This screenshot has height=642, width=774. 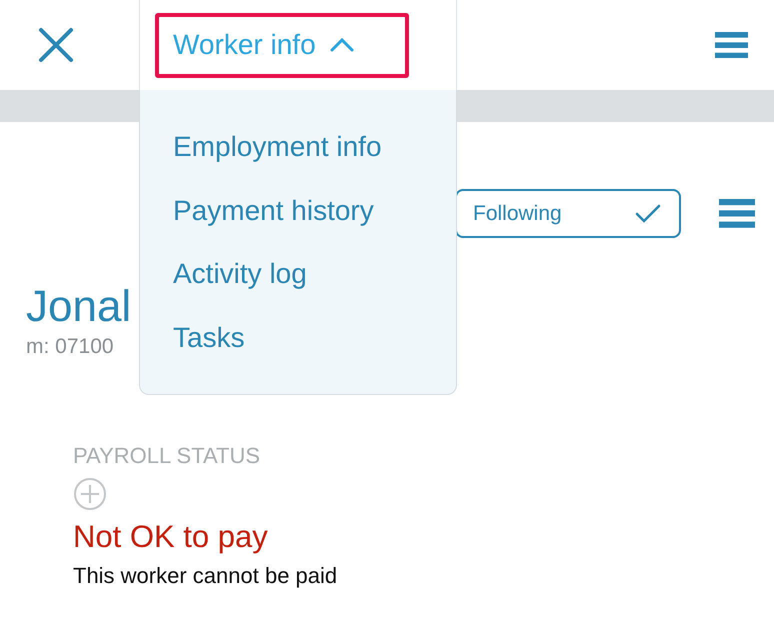 I want to click on status-description: This worker cannot be paid, so click(x=205, y=576).